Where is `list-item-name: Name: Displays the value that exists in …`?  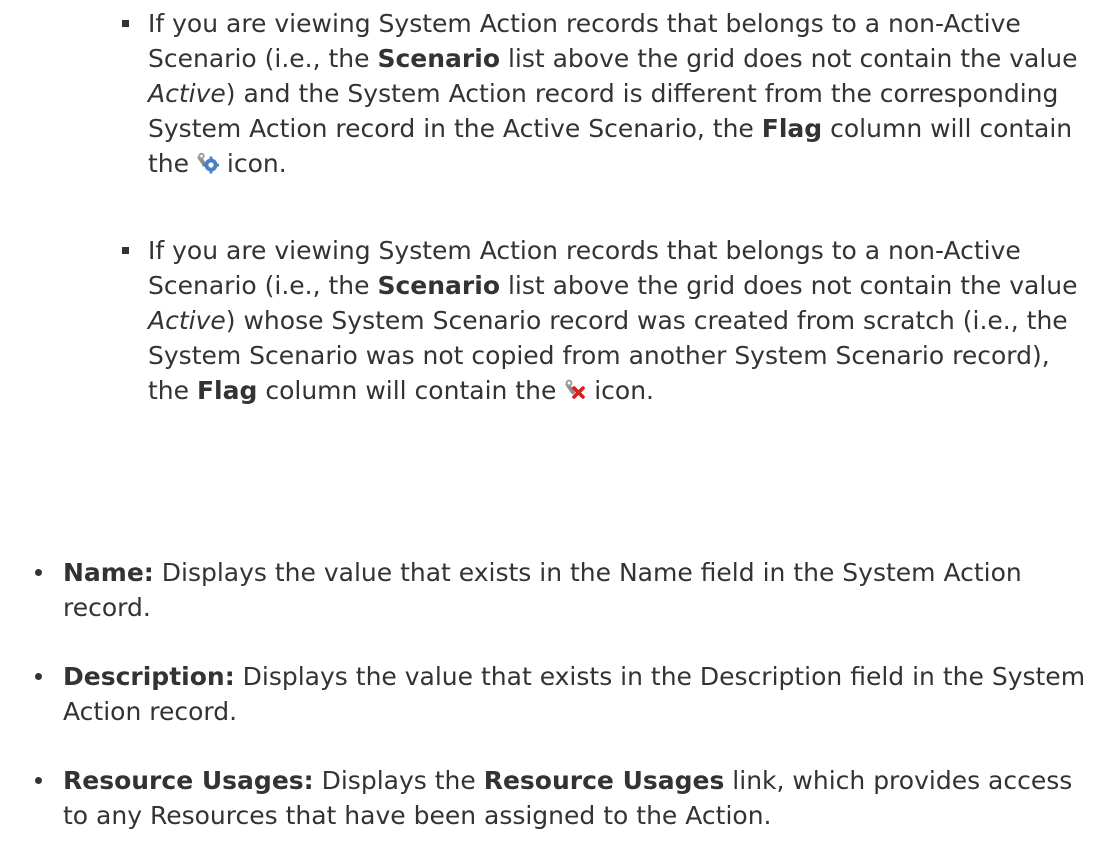
list-item-name: Name: Displays the value that exists in … is located at coordinates (569, 590).